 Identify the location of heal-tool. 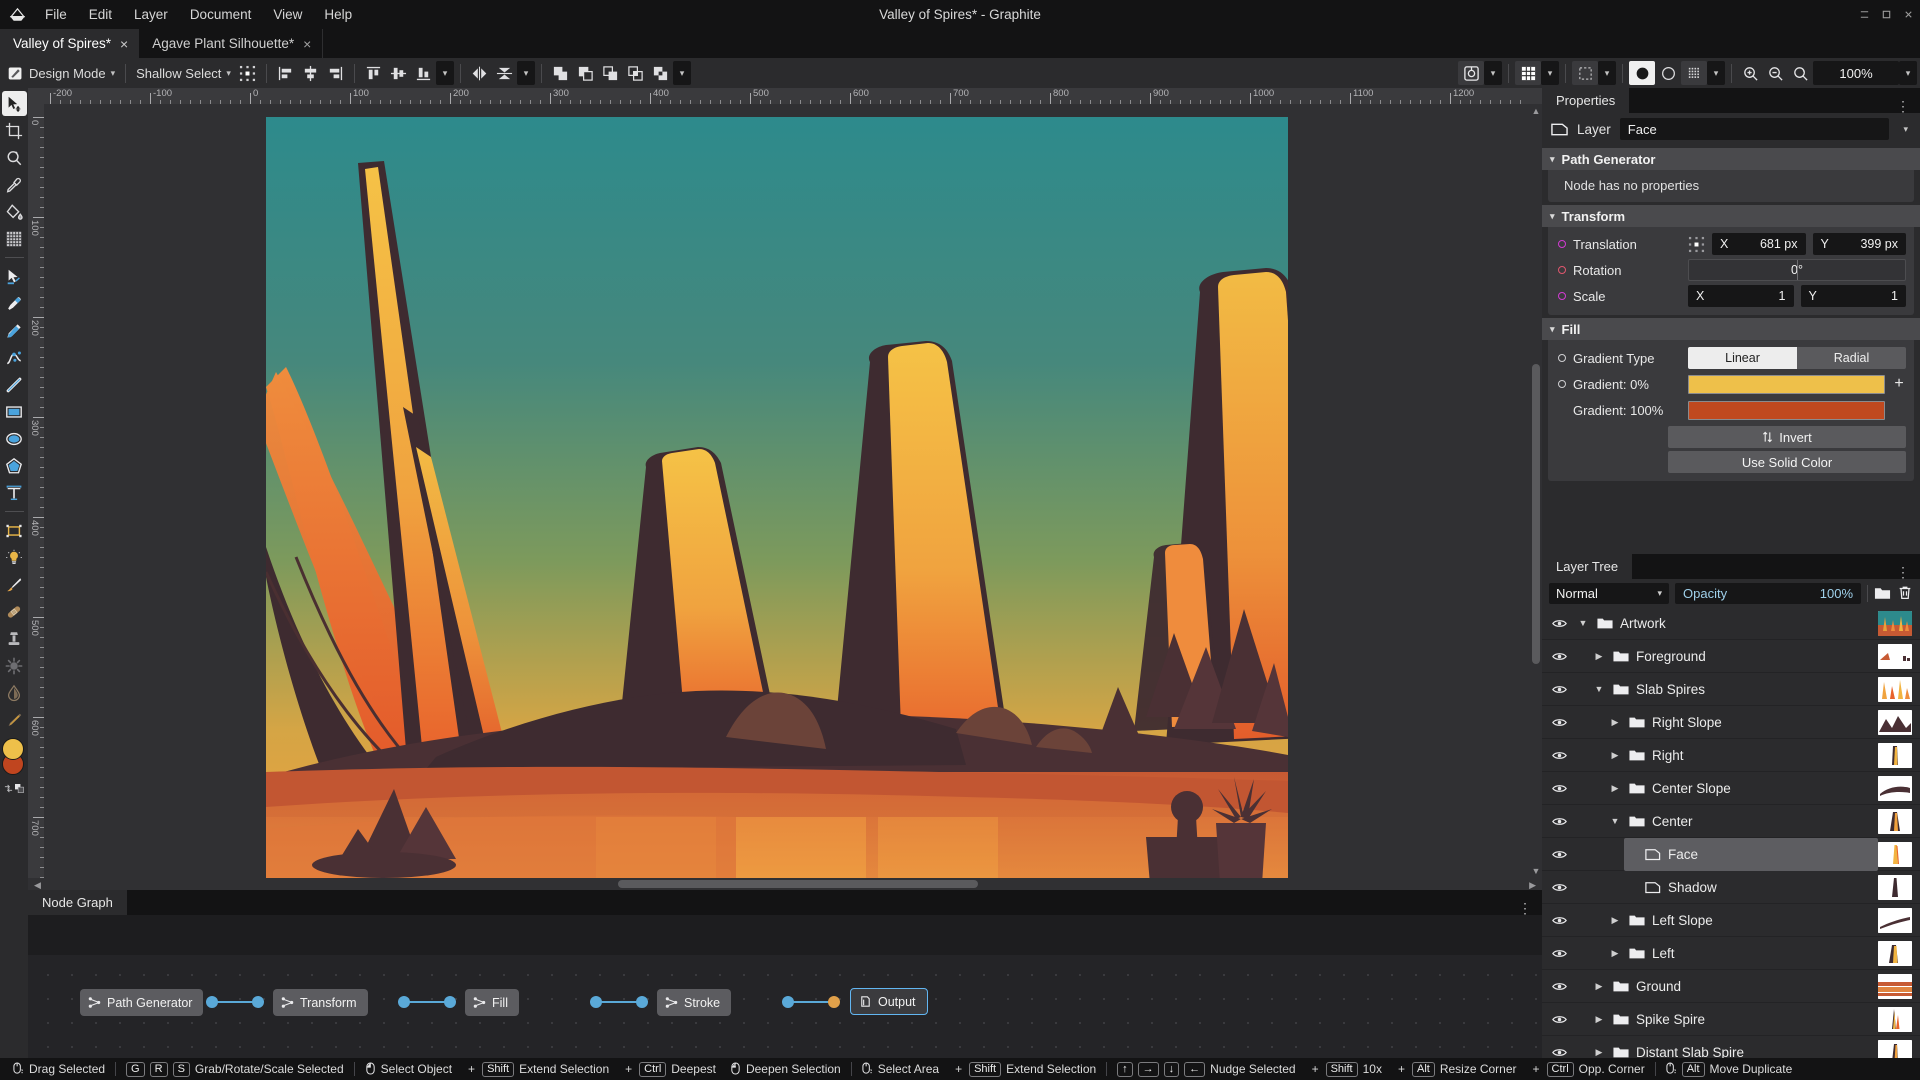
(14, 611).